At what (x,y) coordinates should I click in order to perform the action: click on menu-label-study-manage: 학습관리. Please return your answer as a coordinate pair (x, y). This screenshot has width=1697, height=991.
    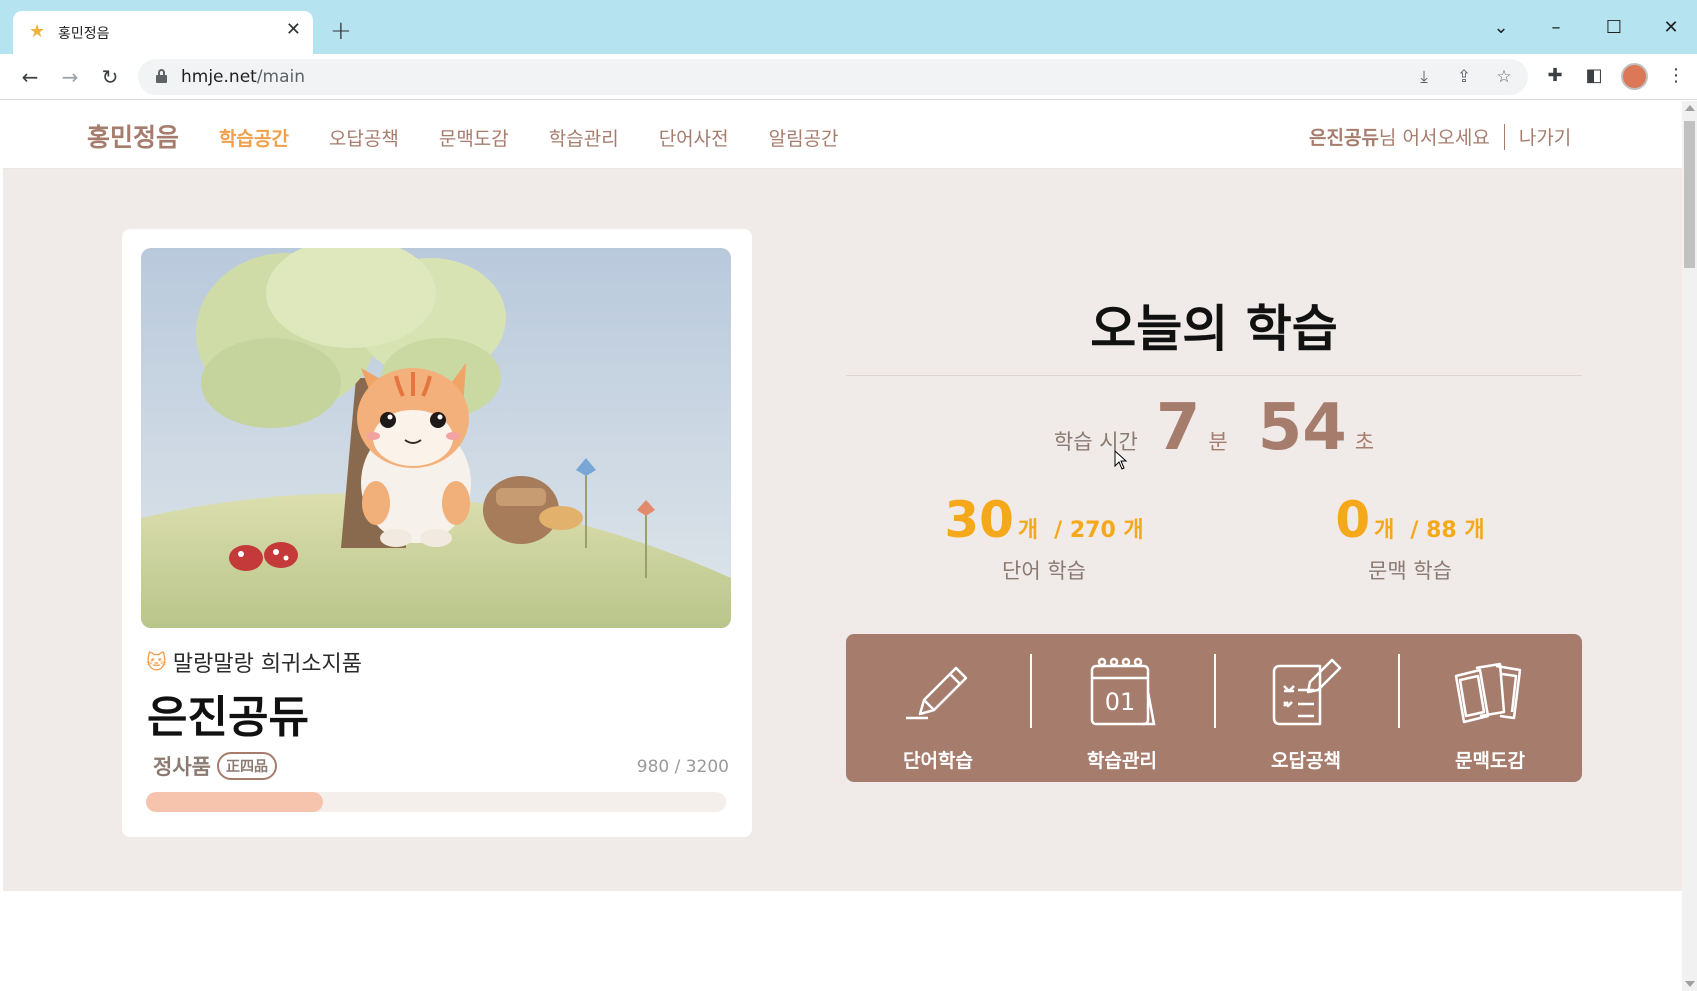
    Looking at the image, I should click on (1122, 761).